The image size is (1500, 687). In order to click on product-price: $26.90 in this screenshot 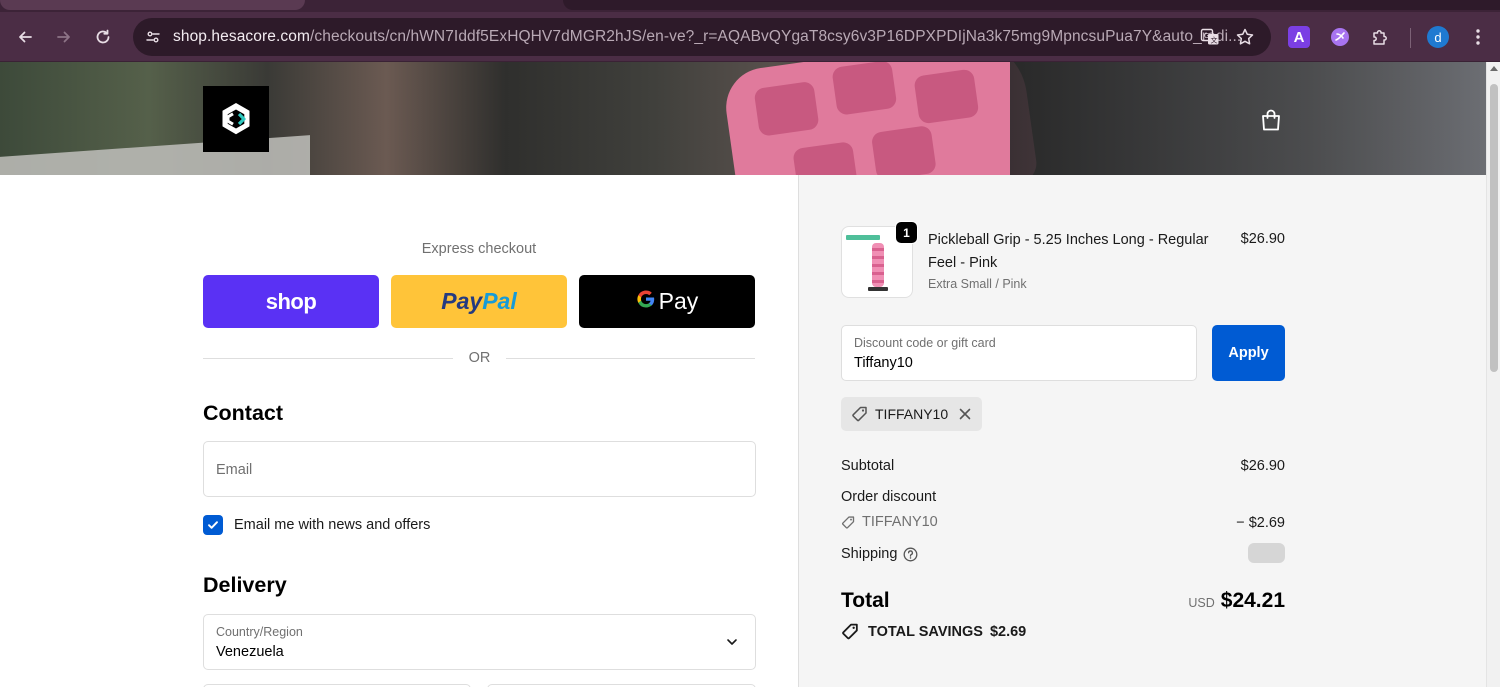, I will do `click(1262, 239)`.